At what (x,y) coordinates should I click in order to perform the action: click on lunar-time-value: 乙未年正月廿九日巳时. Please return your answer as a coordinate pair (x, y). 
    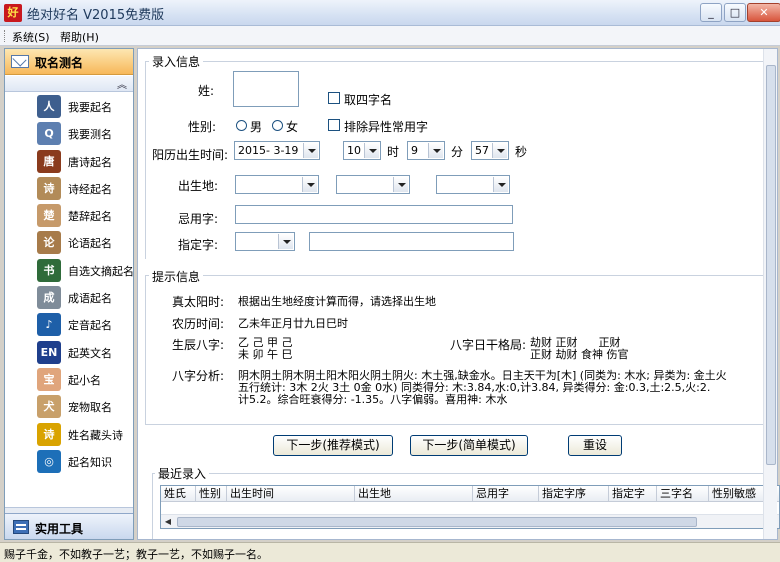
    Looking at the image, I should click on (293, 323).